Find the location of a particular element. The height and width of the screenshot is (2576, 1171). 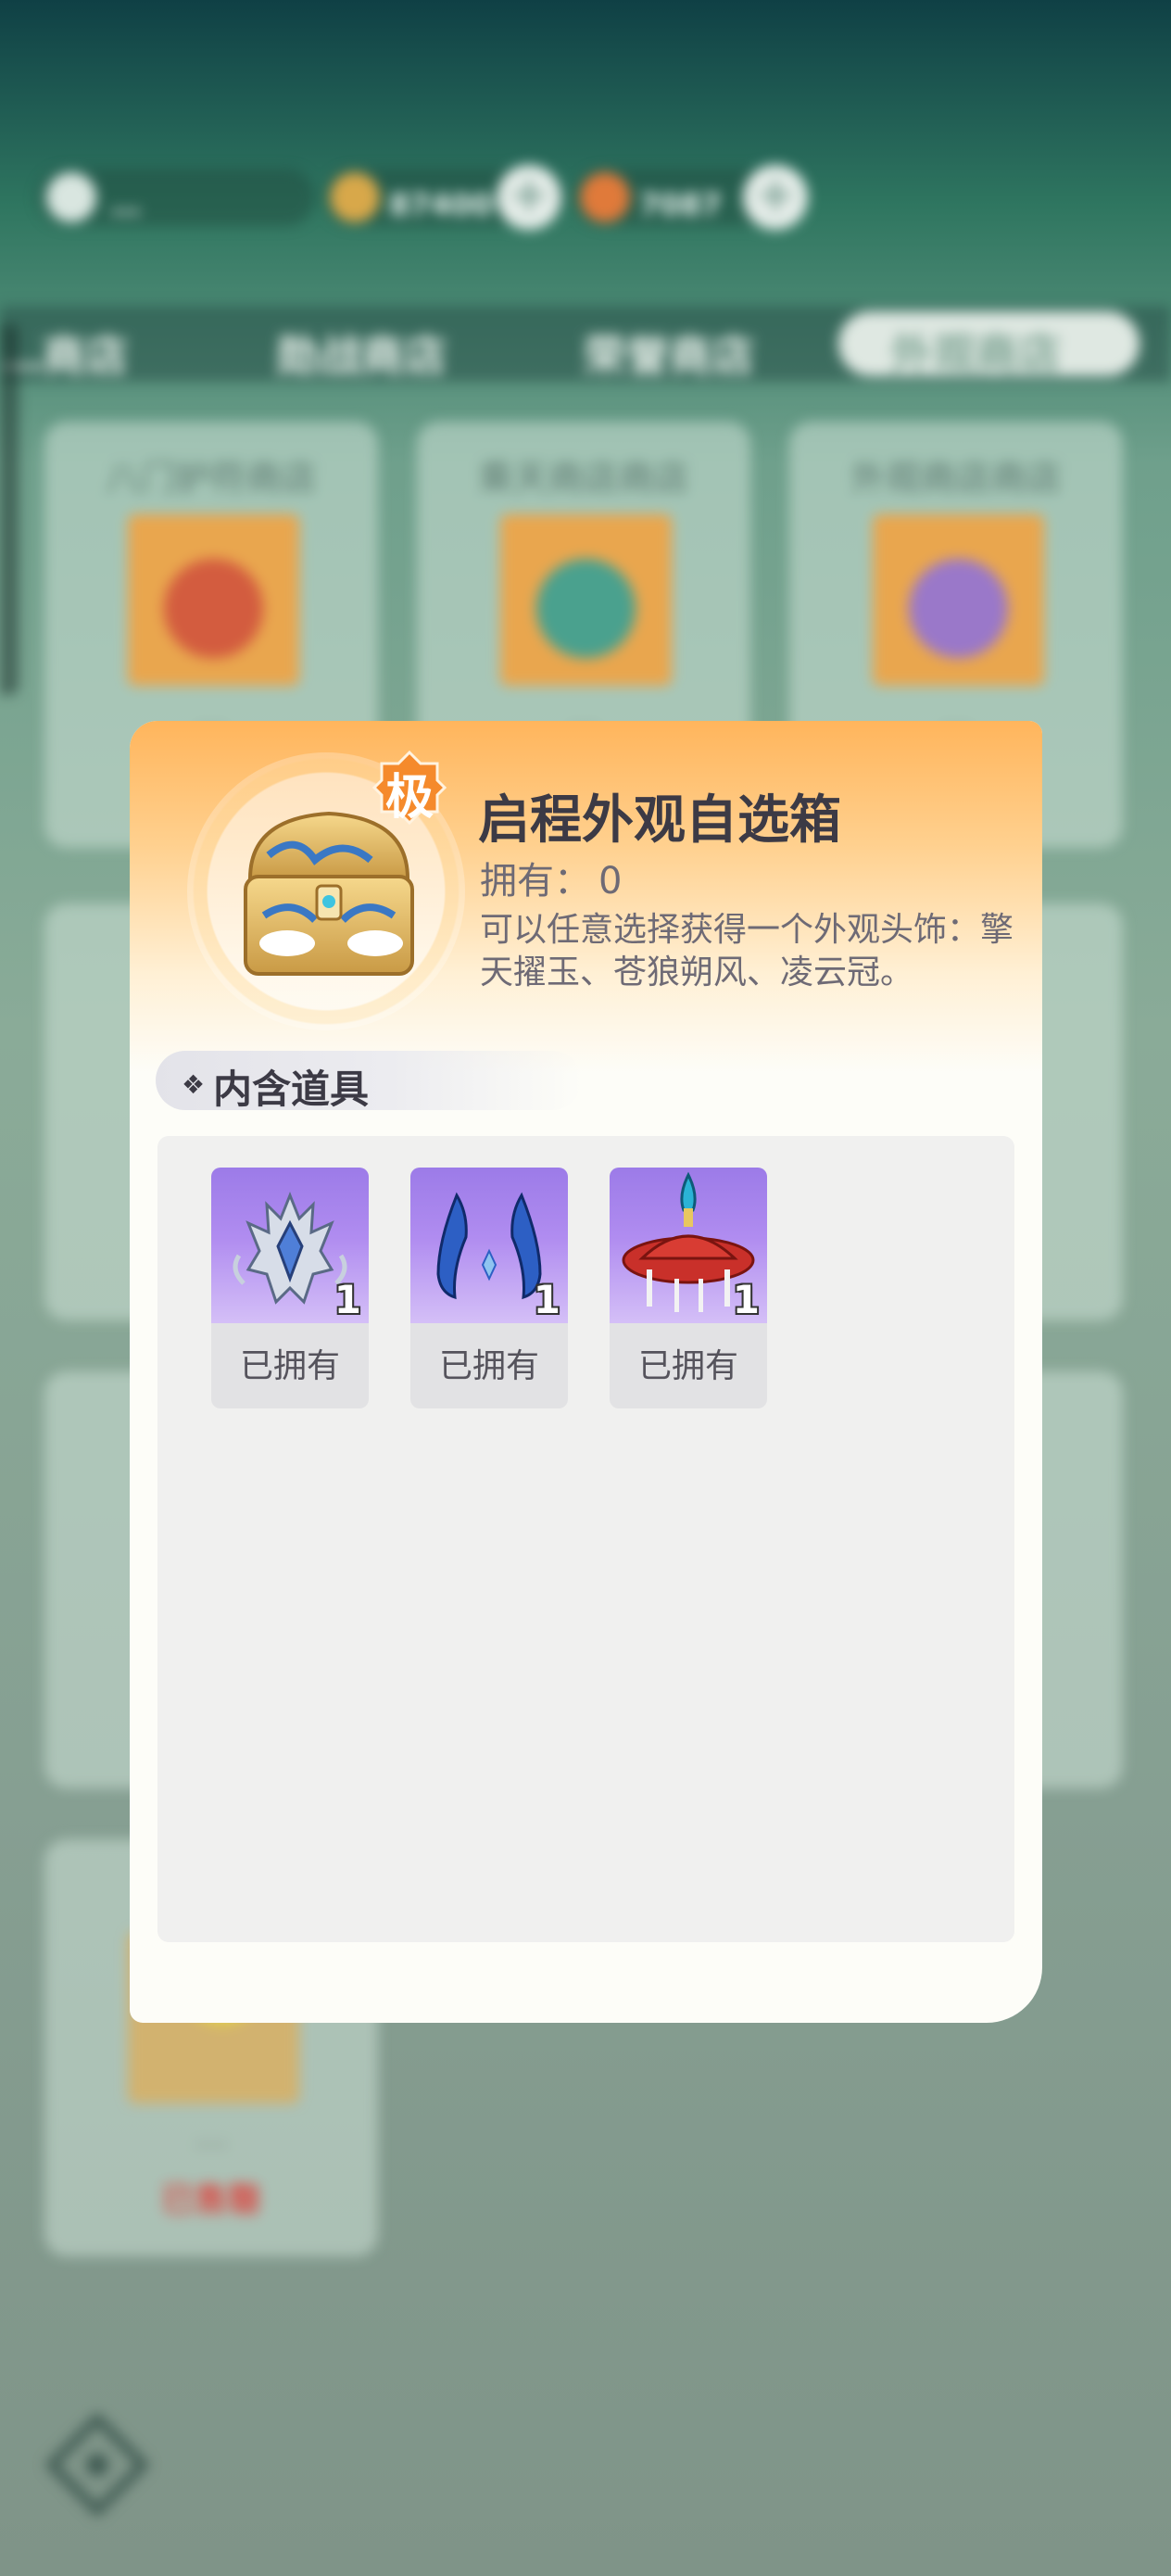

gold-coin-icon is located at coordinates (355, 197).